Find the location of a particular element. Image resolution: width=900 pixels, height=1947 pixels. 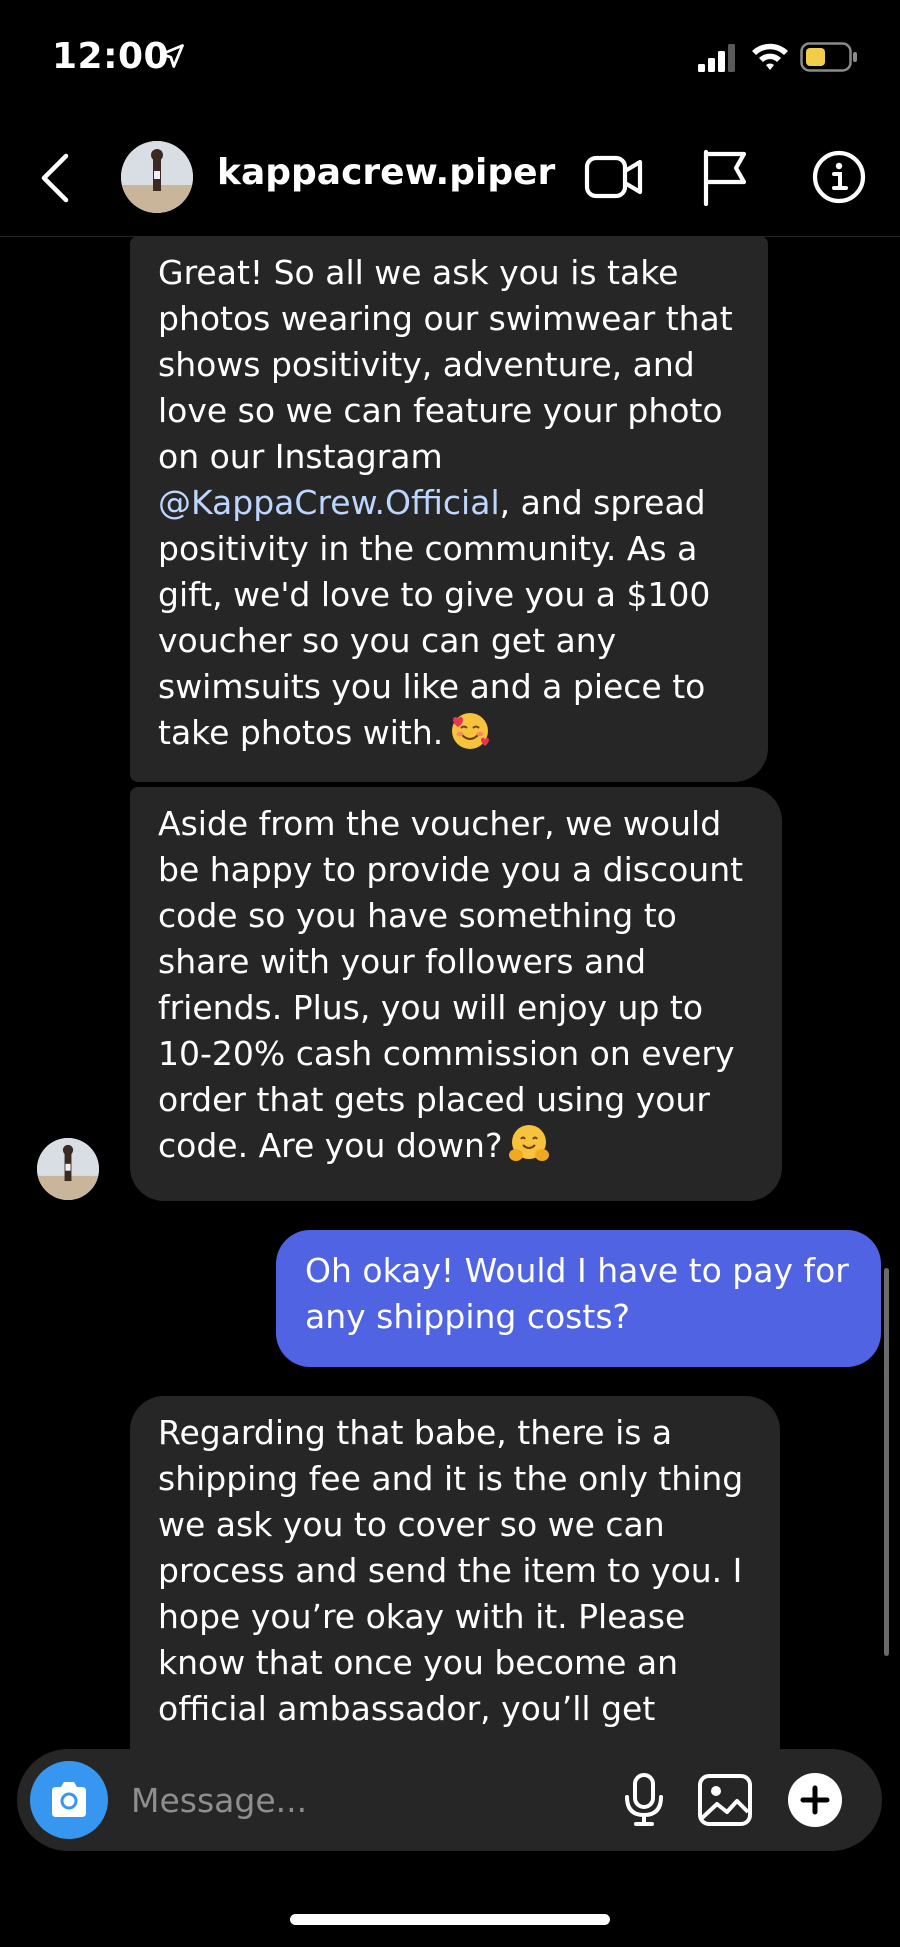

location-arrow-icon is located at coordinates (172, 56).